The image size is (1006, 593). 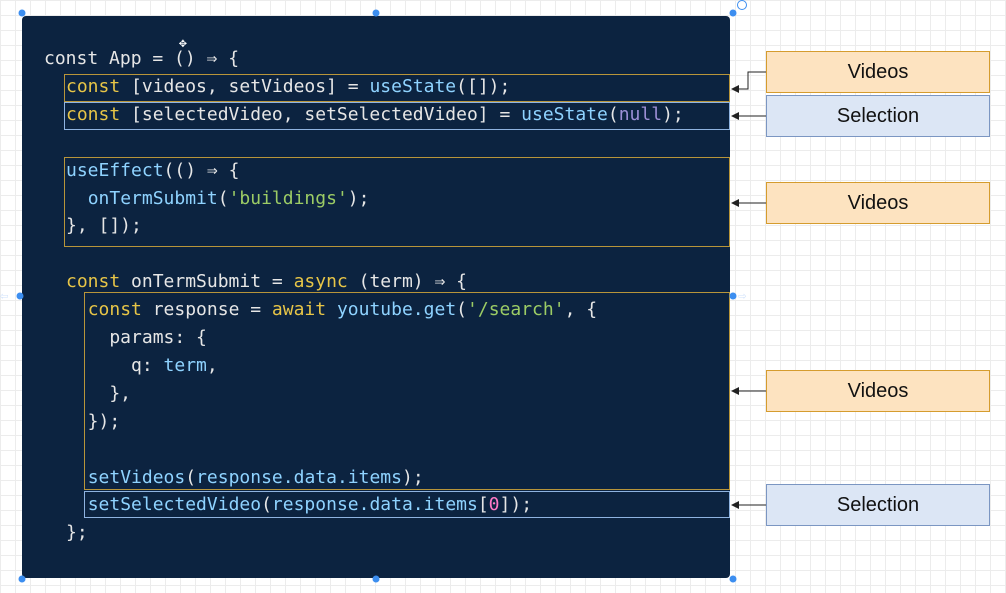 I want to click on label-videos-2: Videos, so click(x=878, y=203).